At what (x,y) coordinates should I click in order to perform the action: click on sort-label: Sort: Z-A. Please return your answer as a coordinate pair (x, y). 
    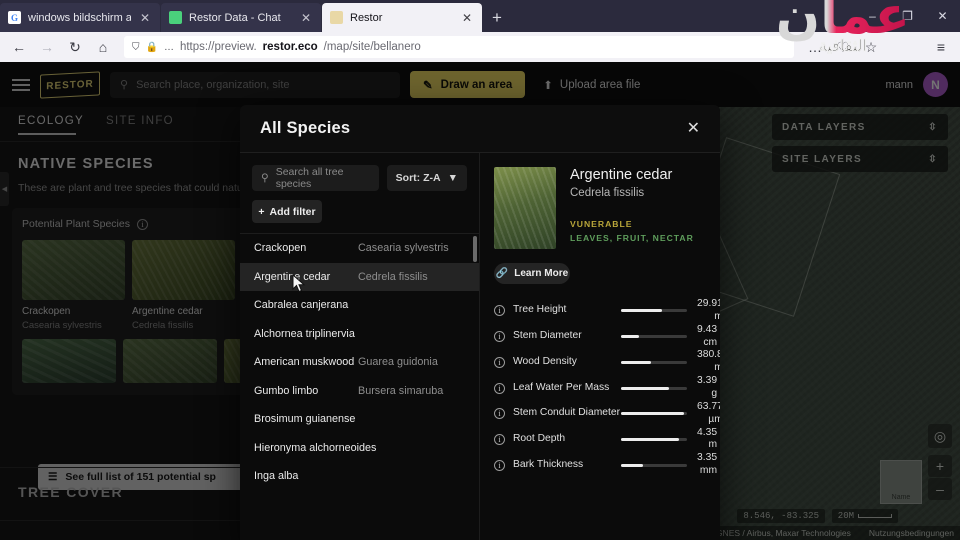
    Looking at the image, I should click on (418, 178).